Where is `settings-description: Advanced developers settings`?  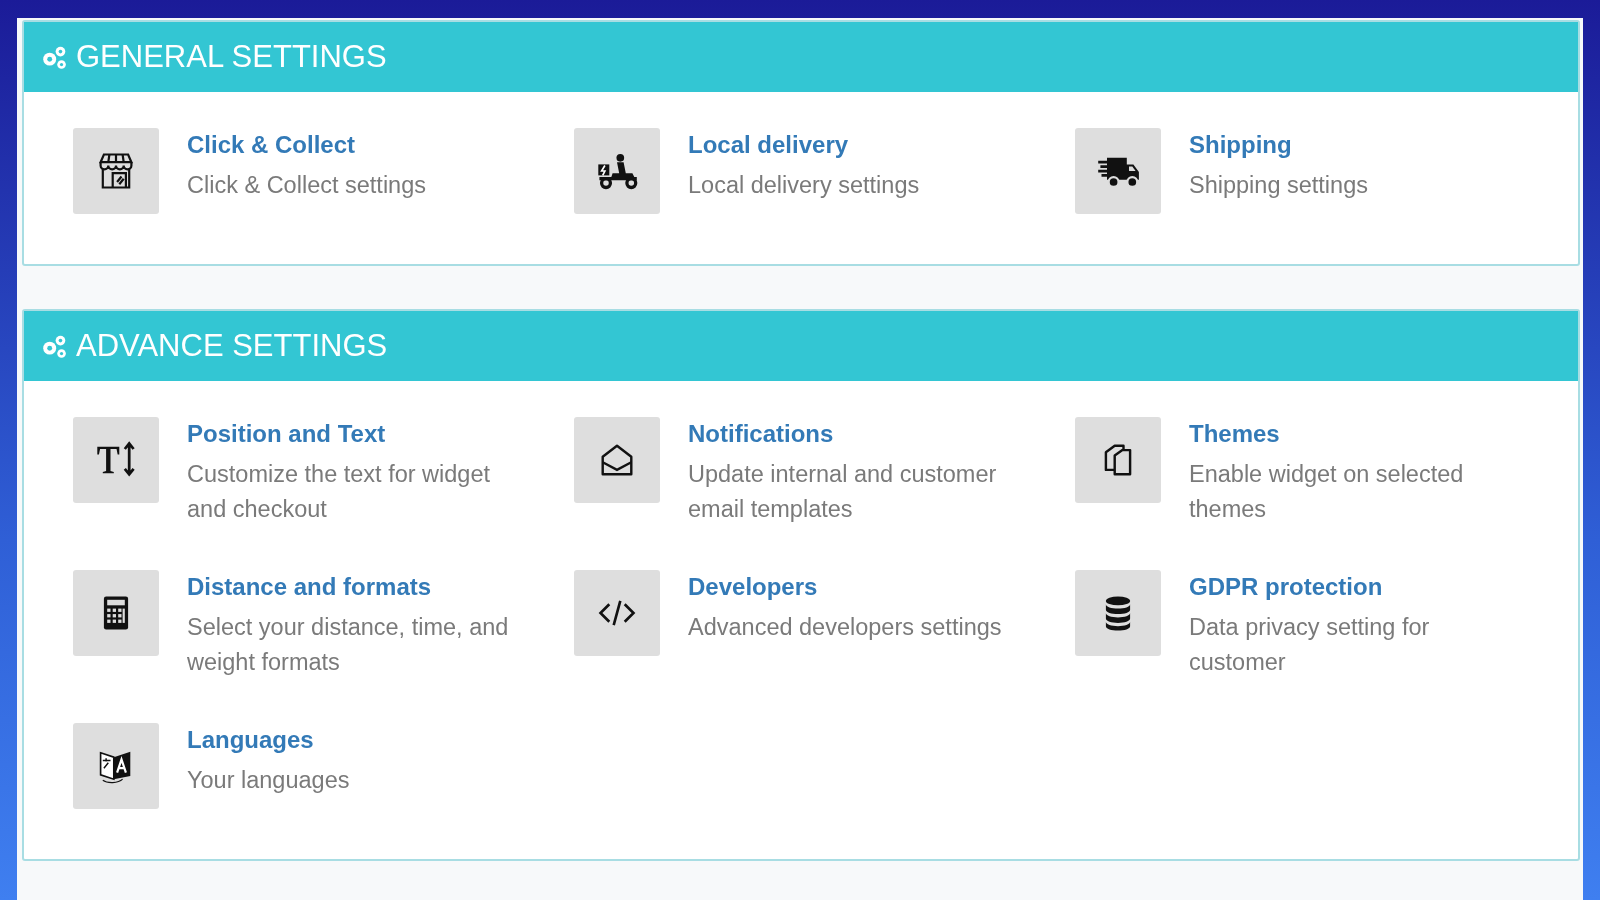
settings-description: Advanced developers settings is located at coordinates (845, 627).